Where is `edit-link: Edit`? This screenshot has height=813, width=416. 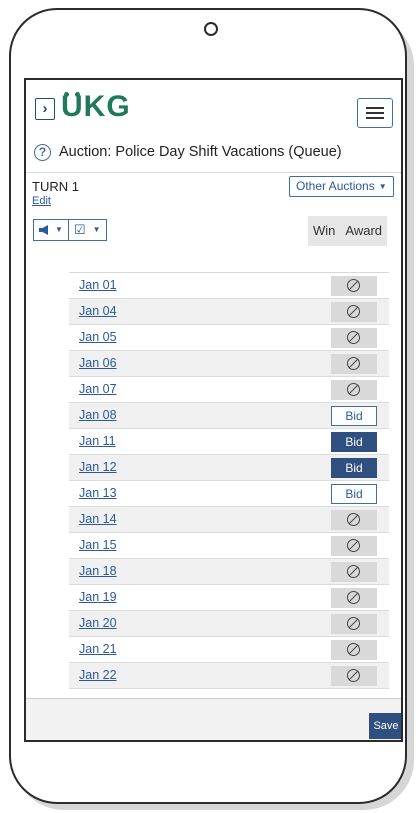 edit-link: Edit is located at coordinates (41, 201).